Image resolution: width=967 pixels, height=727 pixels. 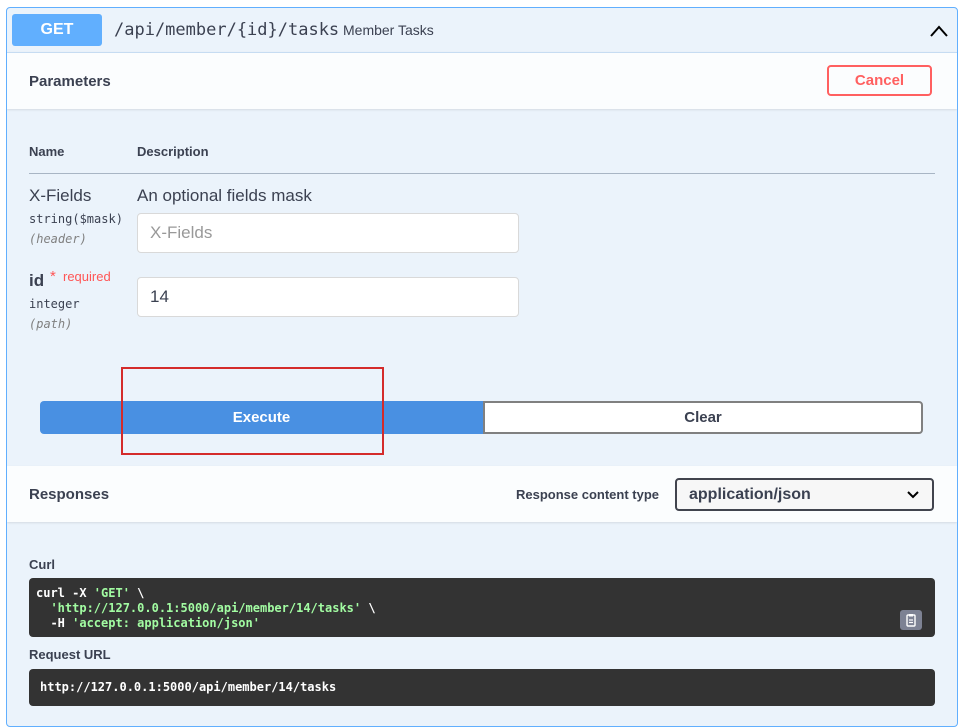 I want to click on curl-line-3: -H 'accept: application/json', so click(x=148, y=623).